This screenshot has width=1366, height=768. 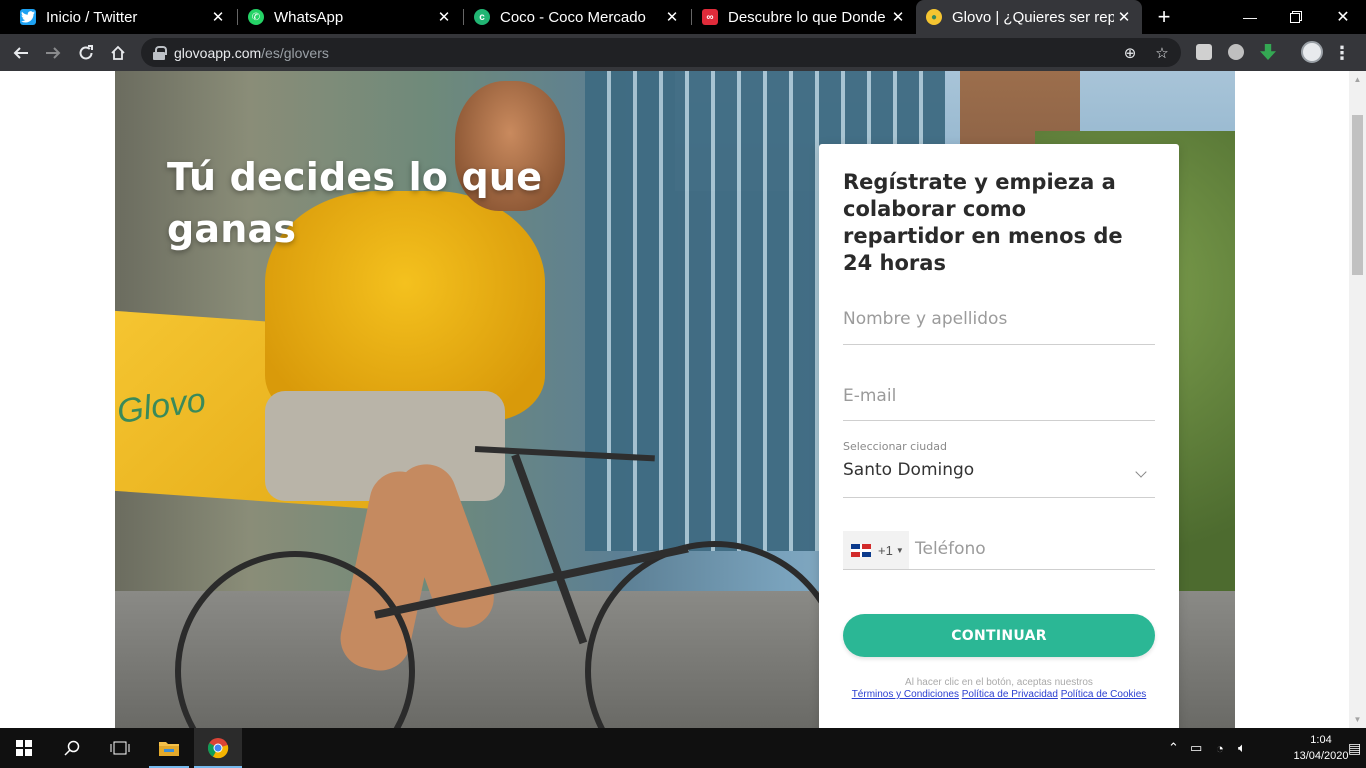 What do you see at coordinates (1321, 748) in the screenshot?
I see `system-clock: 1:04 13/04/2020` at bounding box center [1321, 748].